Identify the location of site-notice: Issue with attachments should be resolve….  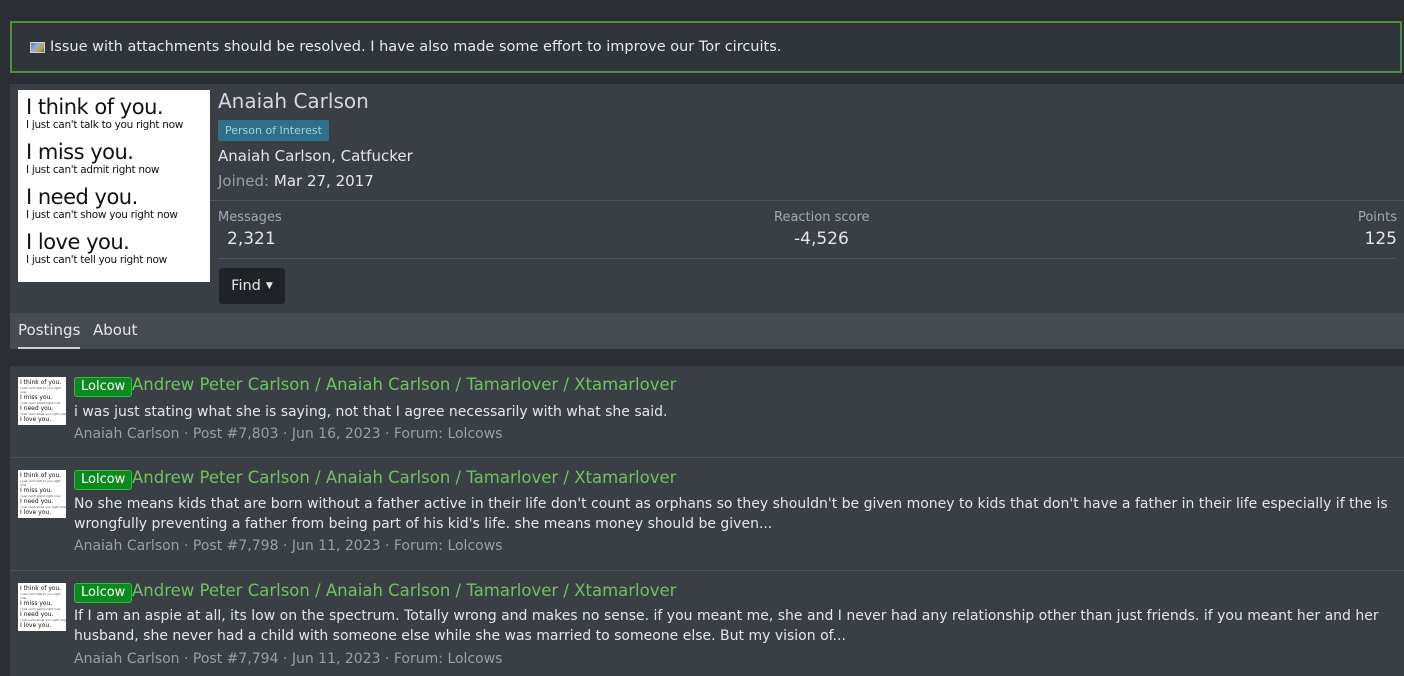
(706, 47).